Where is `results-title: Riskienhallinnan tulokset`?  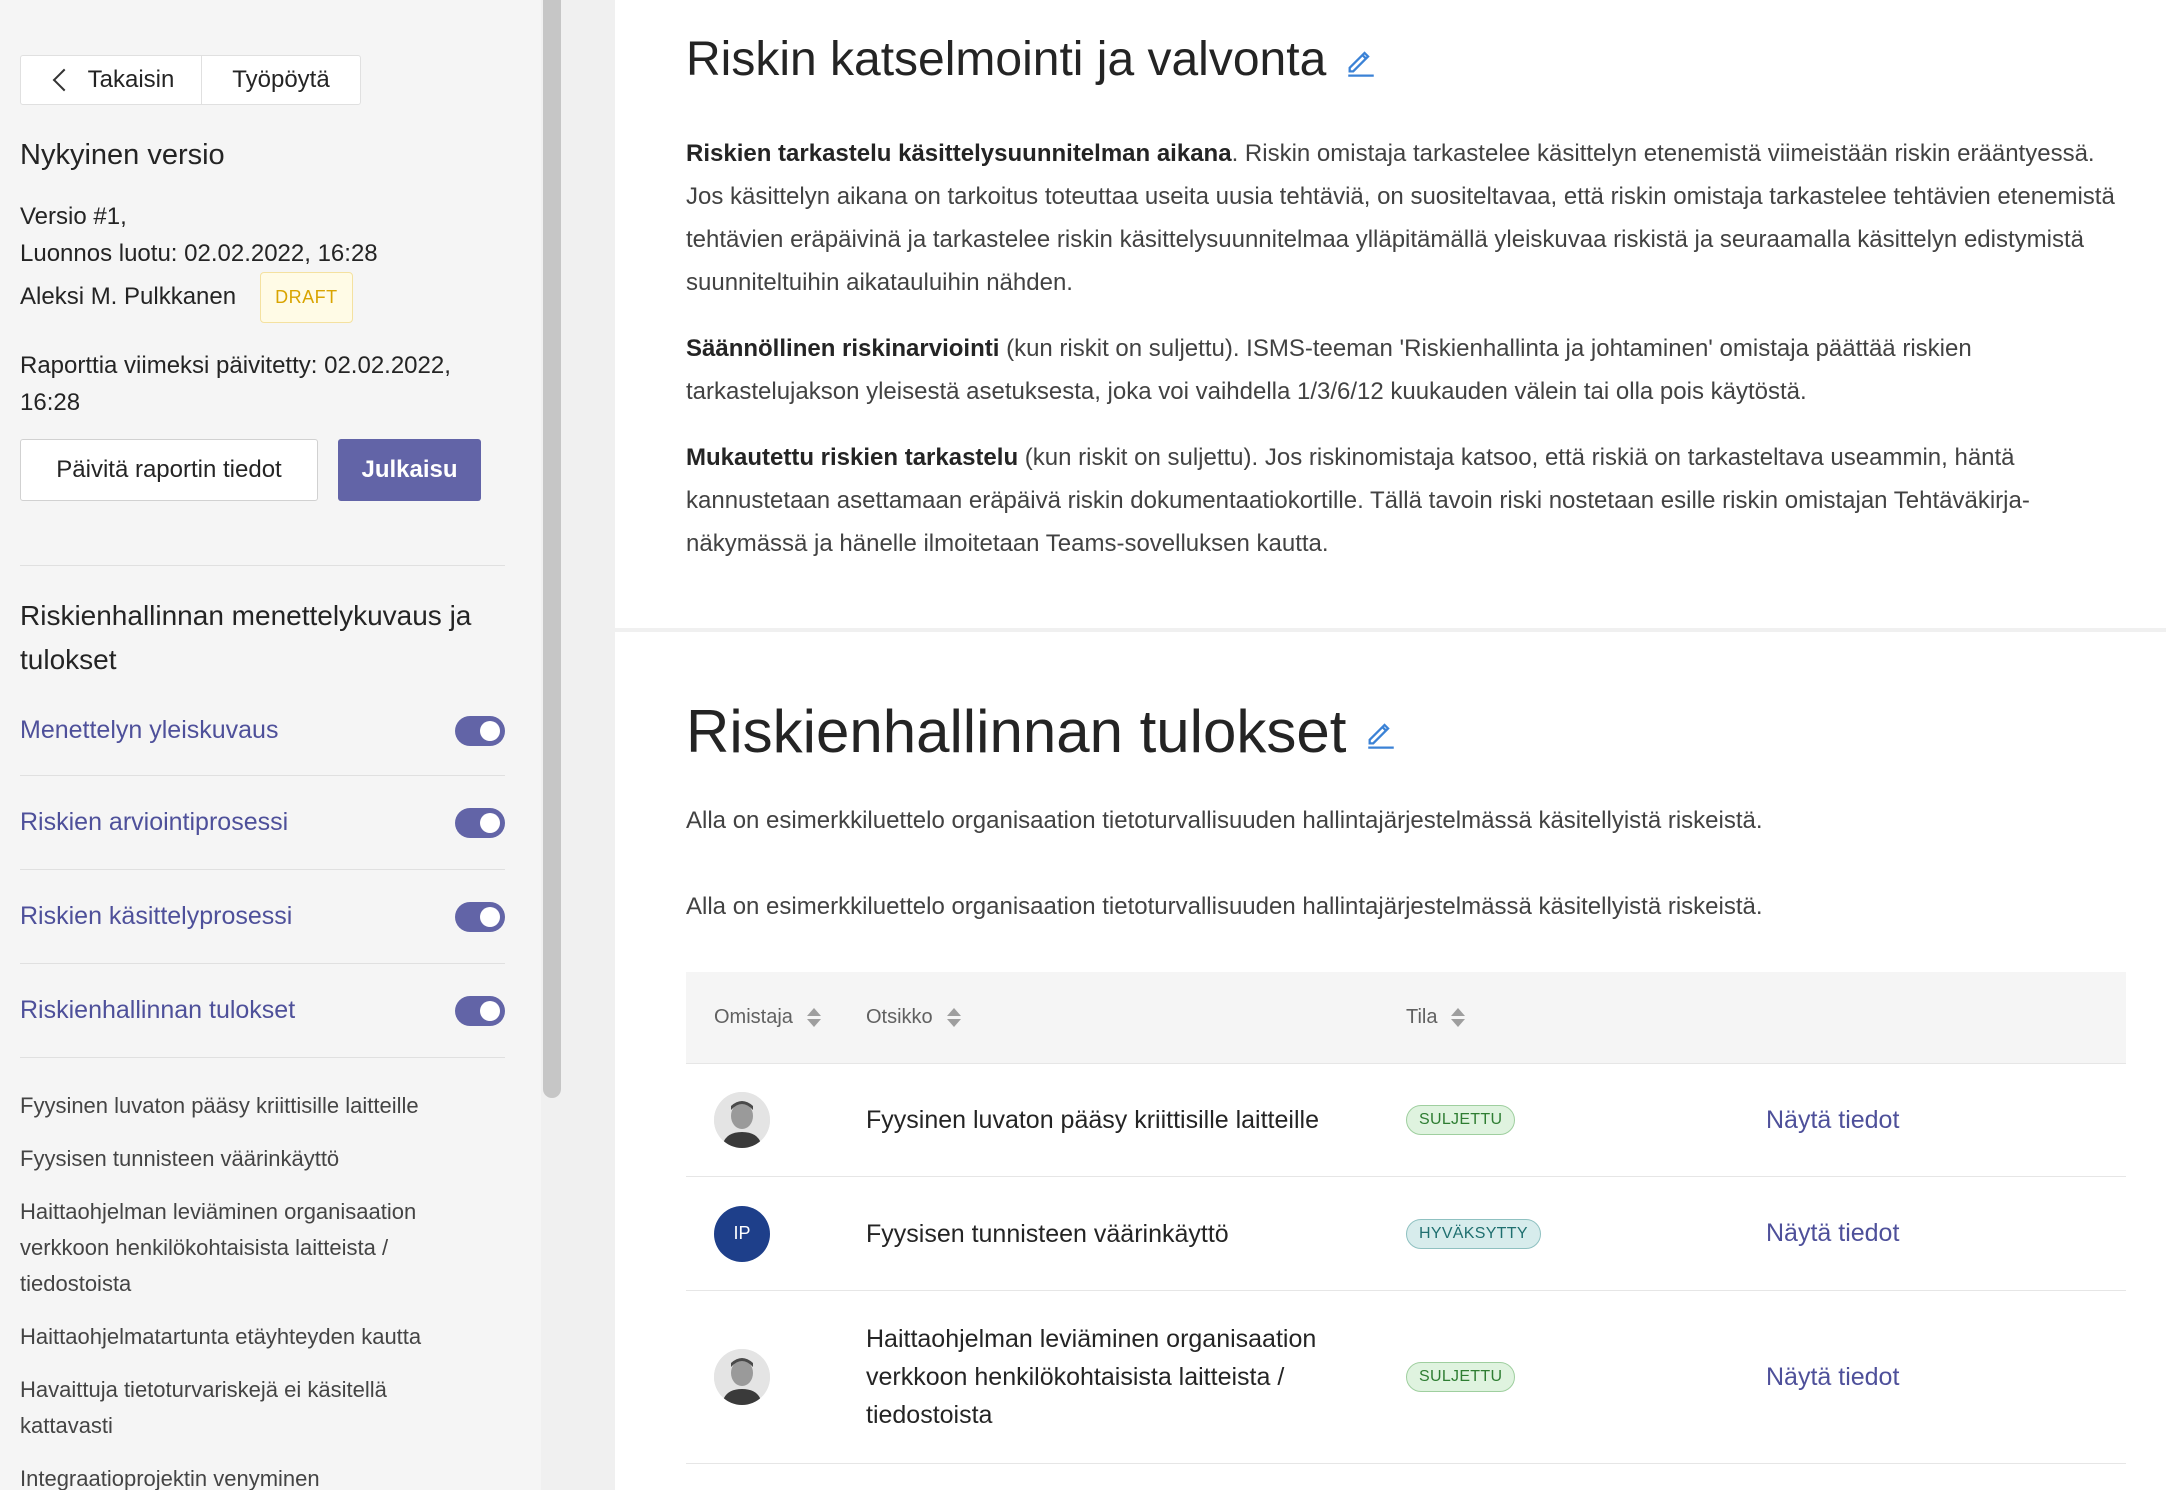
results-title: Riskienhallinnan tulokset is located at coordinates (1016, 731).